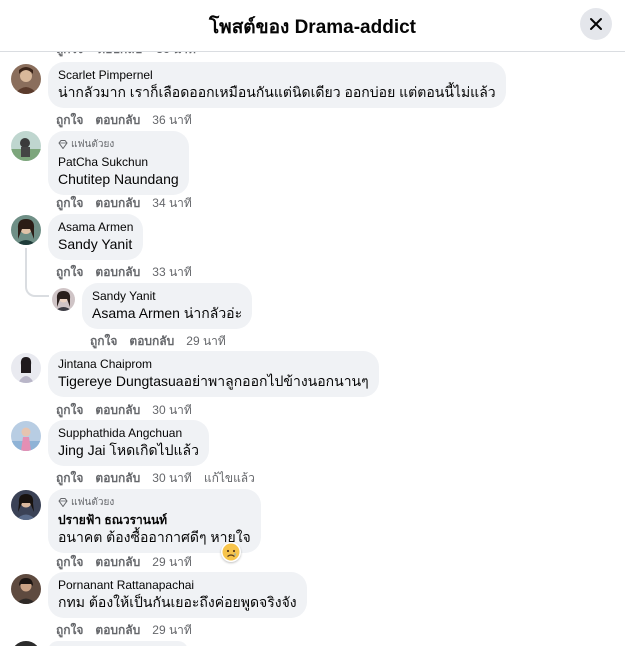 The image size is (625, 646). What do you see at coordinates (95, 227) in the screenshot?
I see `comment-author: Asama Armen` at bounding box center [95, 227].